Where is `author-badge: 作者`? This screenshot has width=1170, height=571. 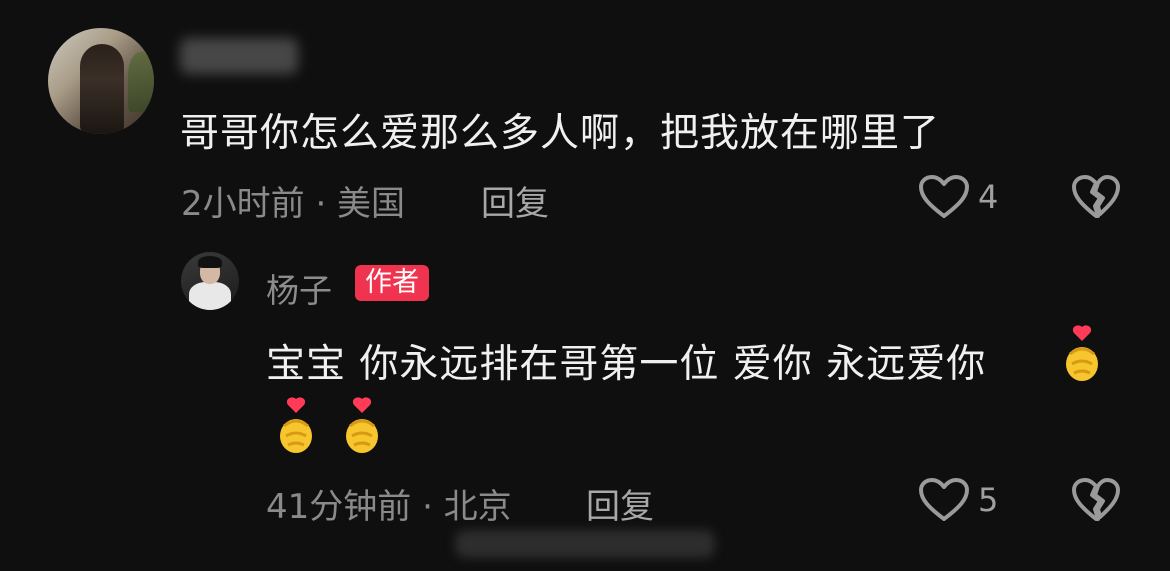 author-badge: 作者 is located at coordinates (392, 283).